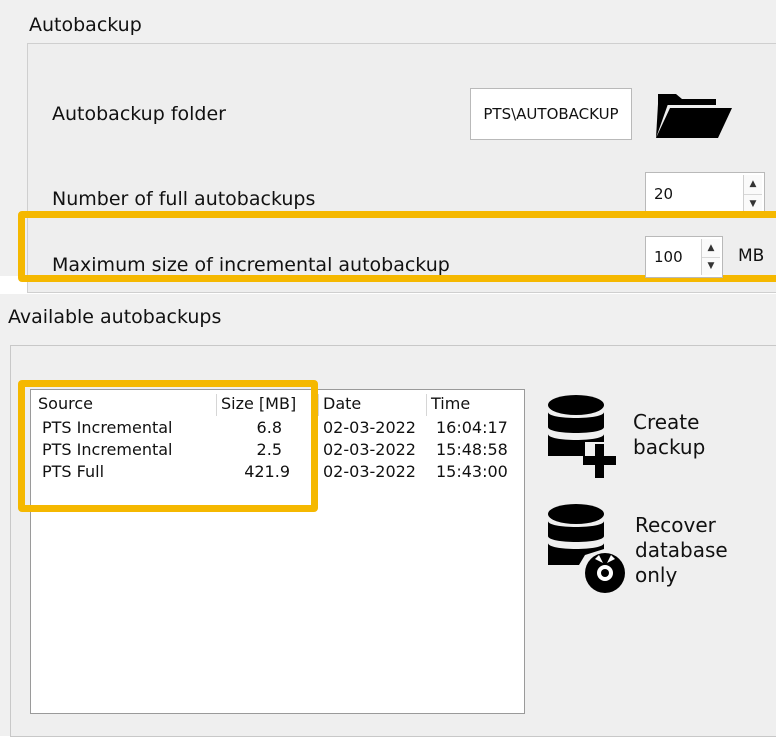  Describe the element at coordinates (184, 199) in the screenshot. I see `full-autobackups-label: Number of full autobackups` at that location.